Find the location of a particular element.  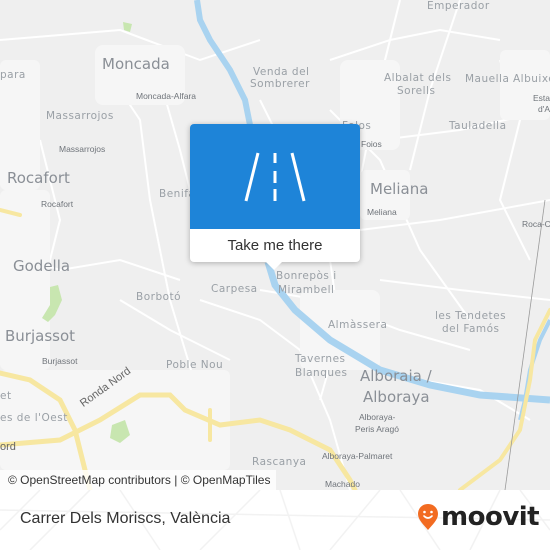

map-stop-moncada-alfara: Moncada-Alfara is located at coordinates (166, 96).